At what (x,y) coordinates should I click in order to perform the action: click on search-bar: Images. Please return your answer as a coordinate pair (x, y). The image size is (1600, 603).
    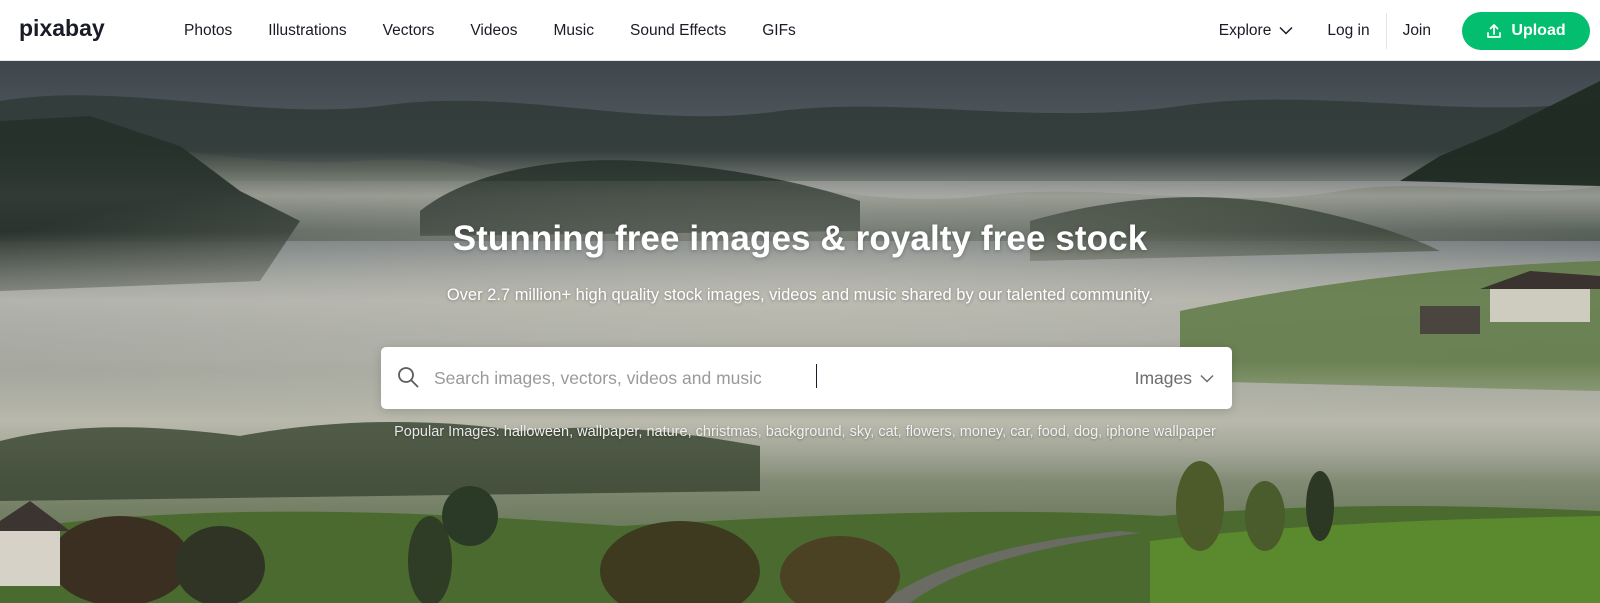
    Looking at the image, I should click on (806, 378).